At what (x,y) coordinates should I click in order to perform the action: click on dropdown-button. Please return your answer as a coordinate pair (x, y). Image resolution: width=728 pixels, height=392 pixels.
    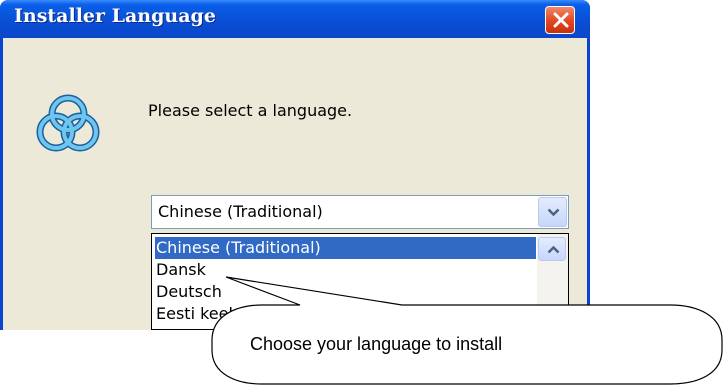
    Looking at the image, I should click on (552, 212).